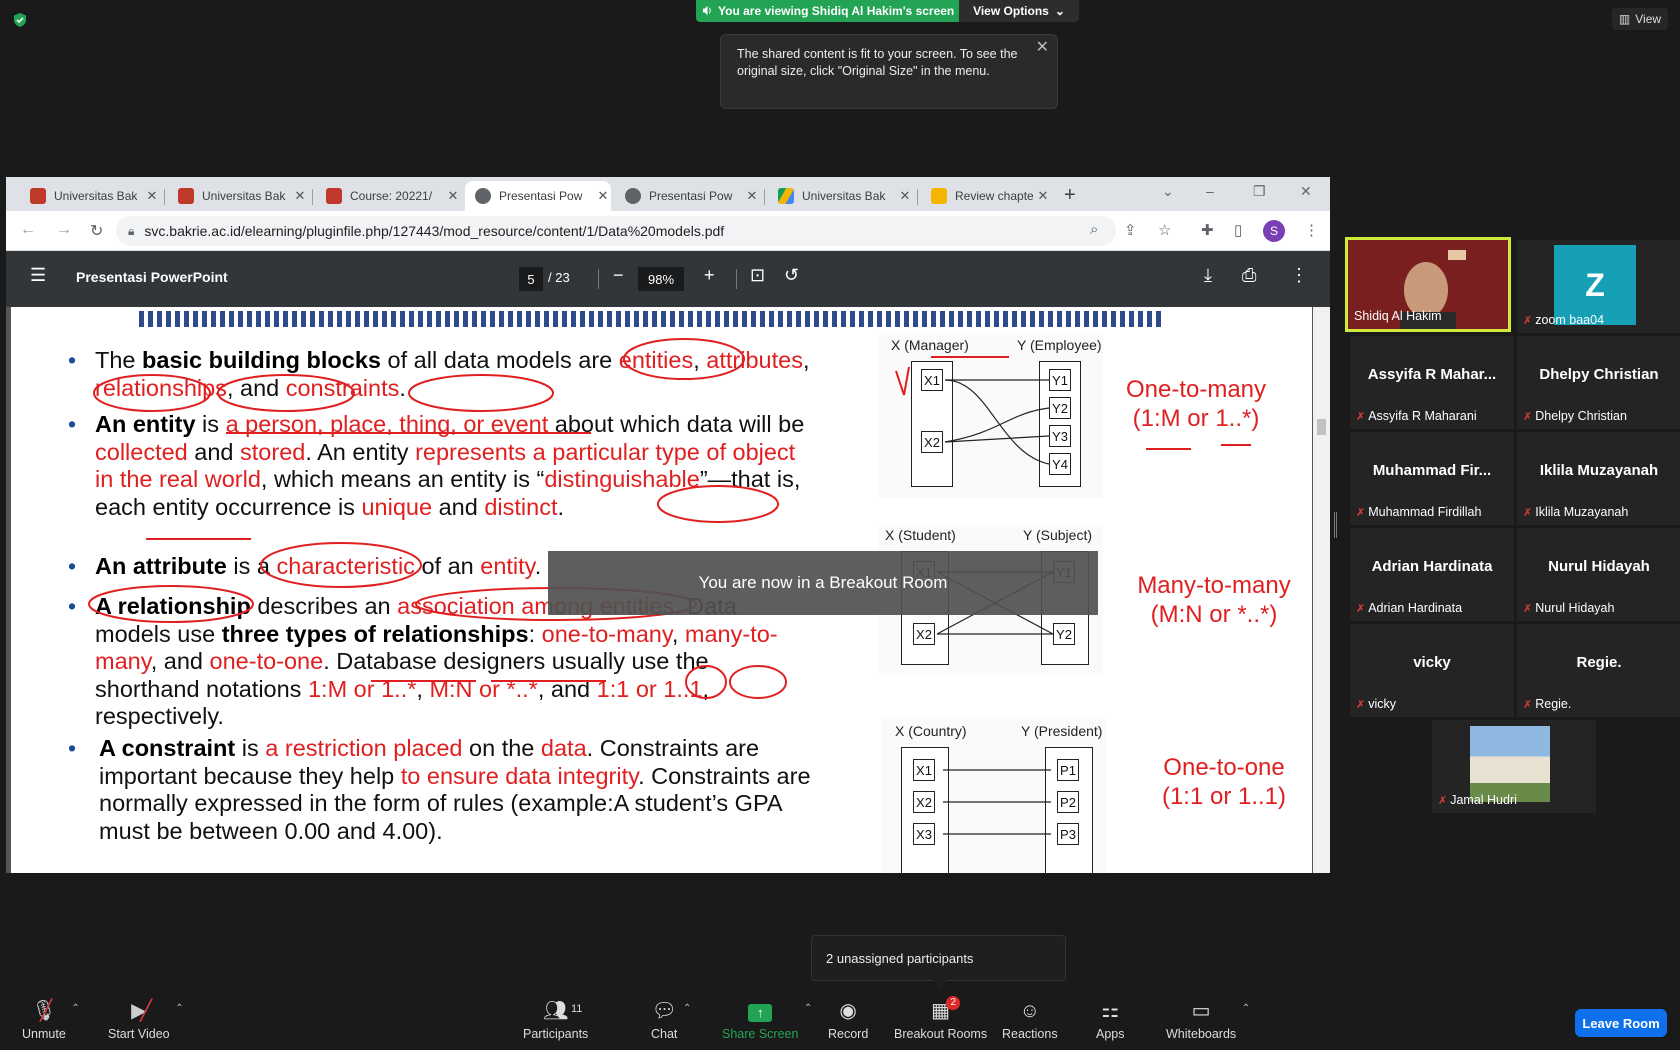 The image size is (1680, 1050). What do you see at coordinates (531, 279) in the screenshot?
I see `page-number-input: 5` at bounding box center [531, 279].